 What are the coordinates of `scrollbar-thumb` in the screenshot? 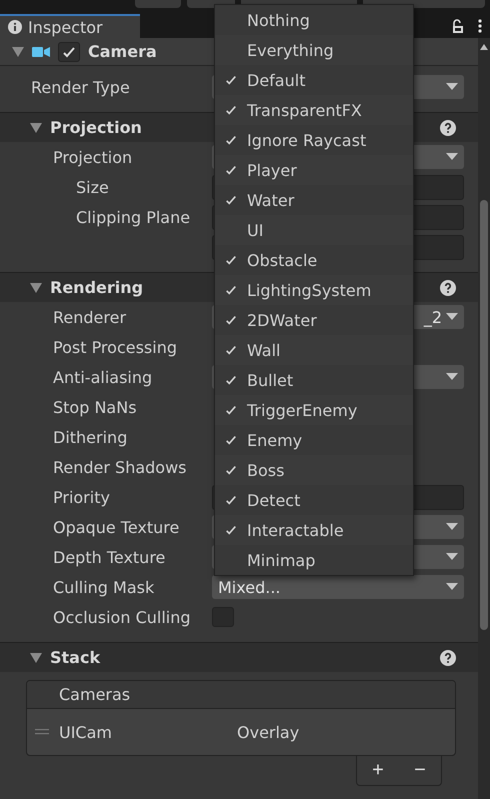 It's located at (484, 415).